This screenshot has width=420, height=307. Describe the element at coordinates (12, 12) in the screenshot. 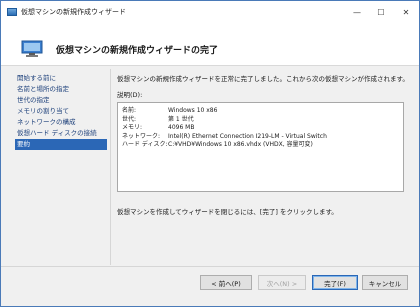

I see `hyperv-app-icon` at that location.